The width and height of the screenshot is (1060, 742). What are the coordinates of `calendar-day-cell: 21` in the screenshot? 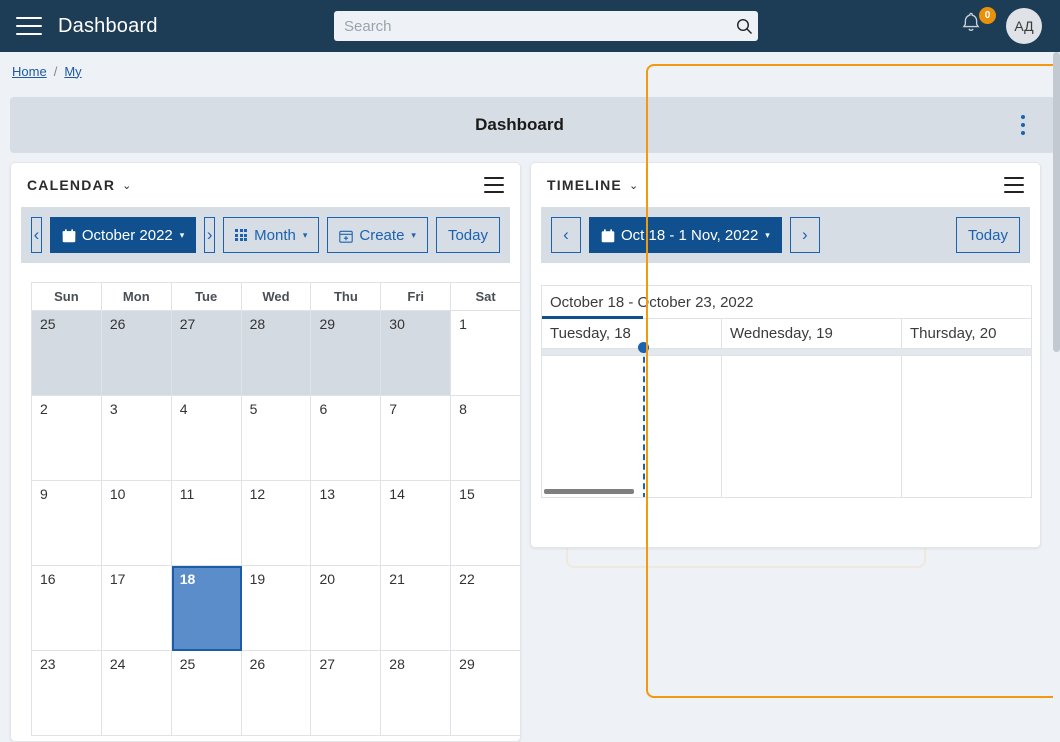 It's located at (416, 608).